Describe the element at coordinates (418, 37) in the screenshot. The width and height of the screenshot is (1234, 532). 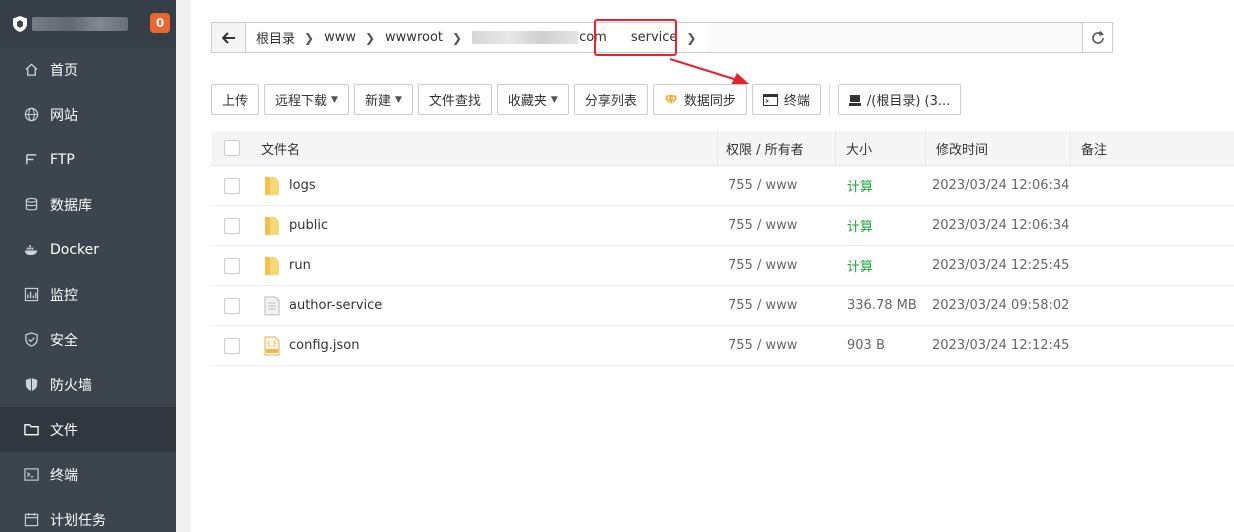
I see `crumb-wwwroot: wwwroot ❯` at that location.